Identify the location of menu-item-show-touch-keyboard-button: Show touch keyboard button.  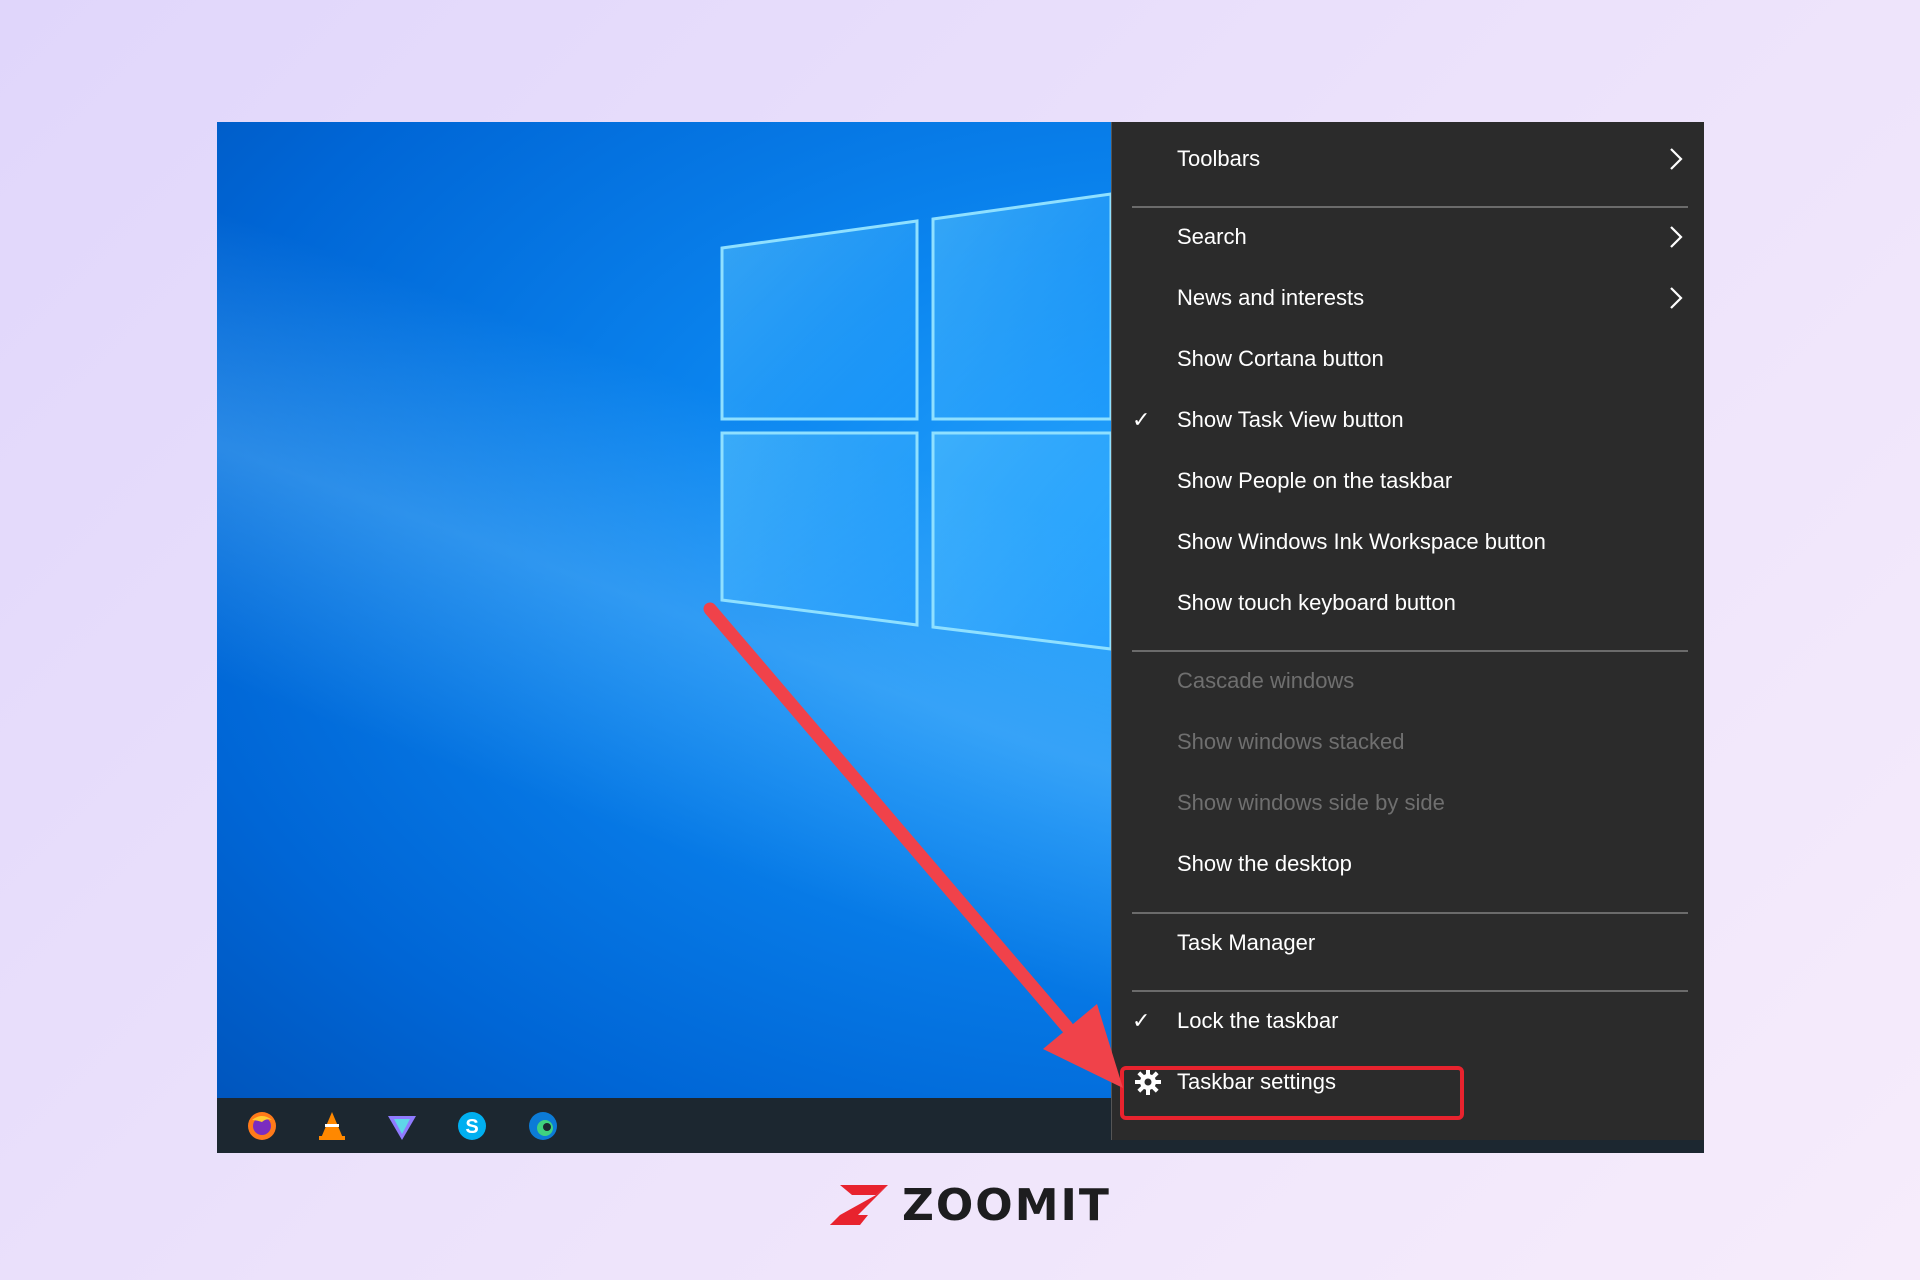
(1408, 603).